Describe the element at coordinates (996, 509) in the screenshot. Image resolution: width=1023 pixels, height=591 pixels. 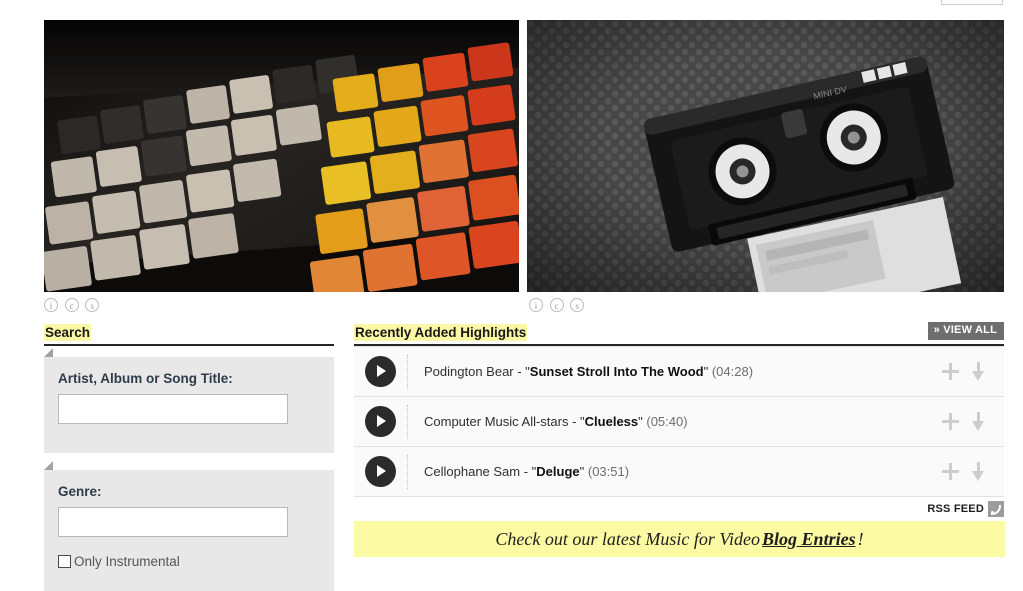
I see `rss-icon` at that location.